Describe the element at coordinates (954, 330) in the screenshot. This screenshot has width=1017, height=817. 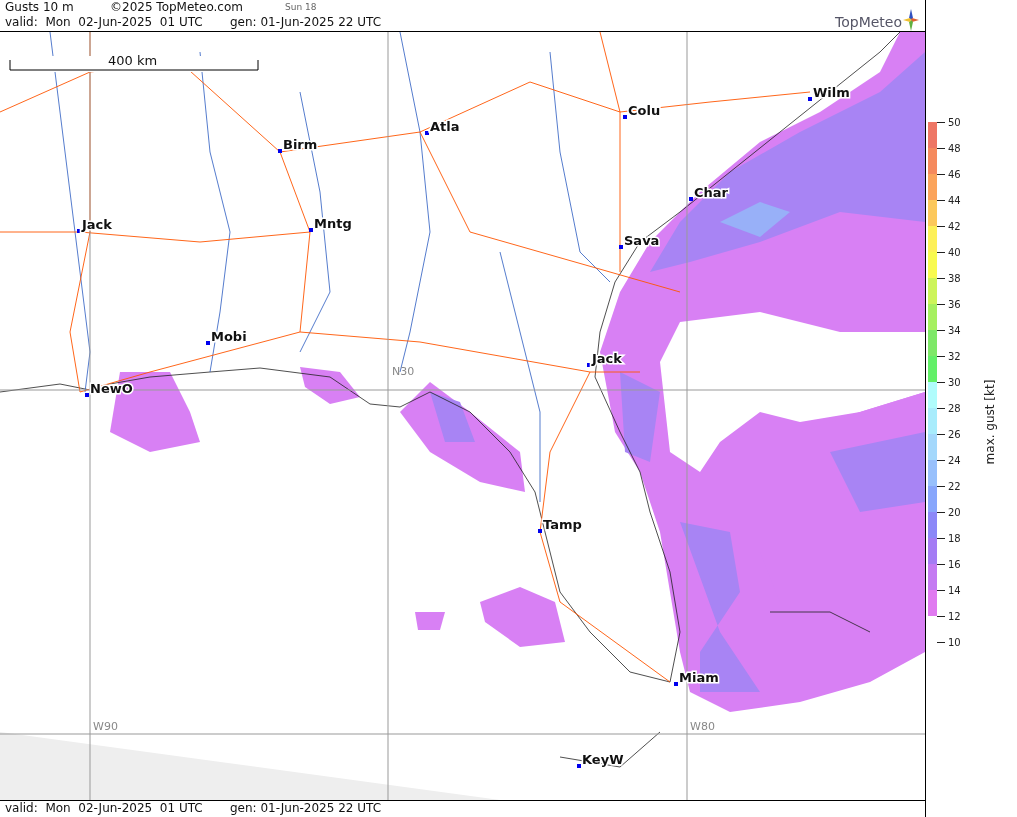
I see `scale-tick-label: 34` at that location.